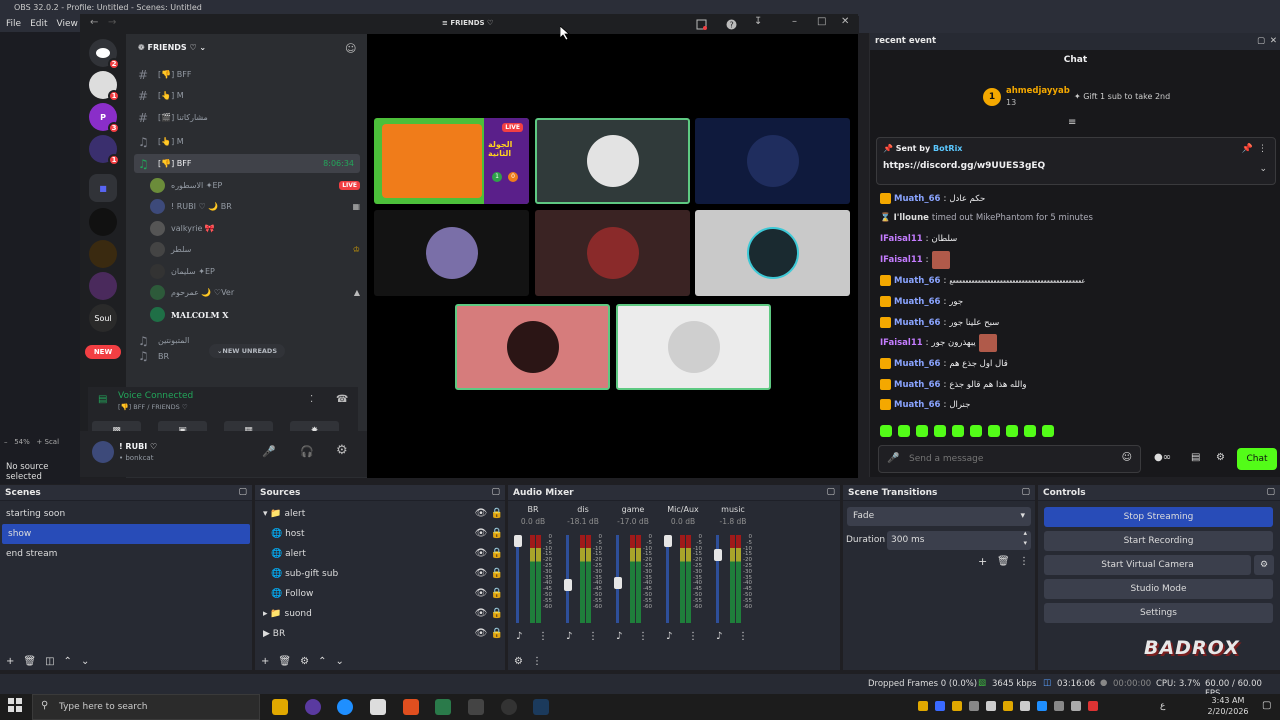 The width and height of the screenshot is (1280, 720). I want to click on store-taskbar-icon, so click(378, 707).